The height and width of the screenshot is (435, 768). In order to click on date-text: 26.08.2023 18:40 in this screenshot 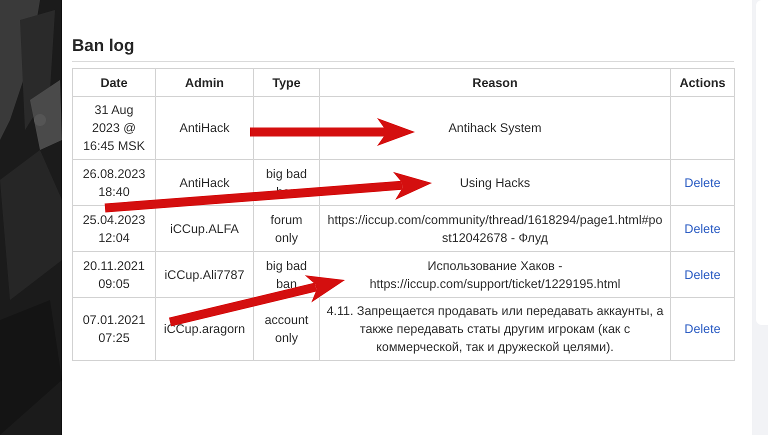, I will do `click(114, 182)`.